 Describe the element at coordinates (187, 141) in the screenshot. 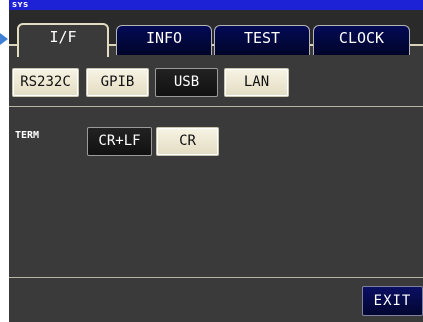

I see `term-cr-button: CR` at that location.